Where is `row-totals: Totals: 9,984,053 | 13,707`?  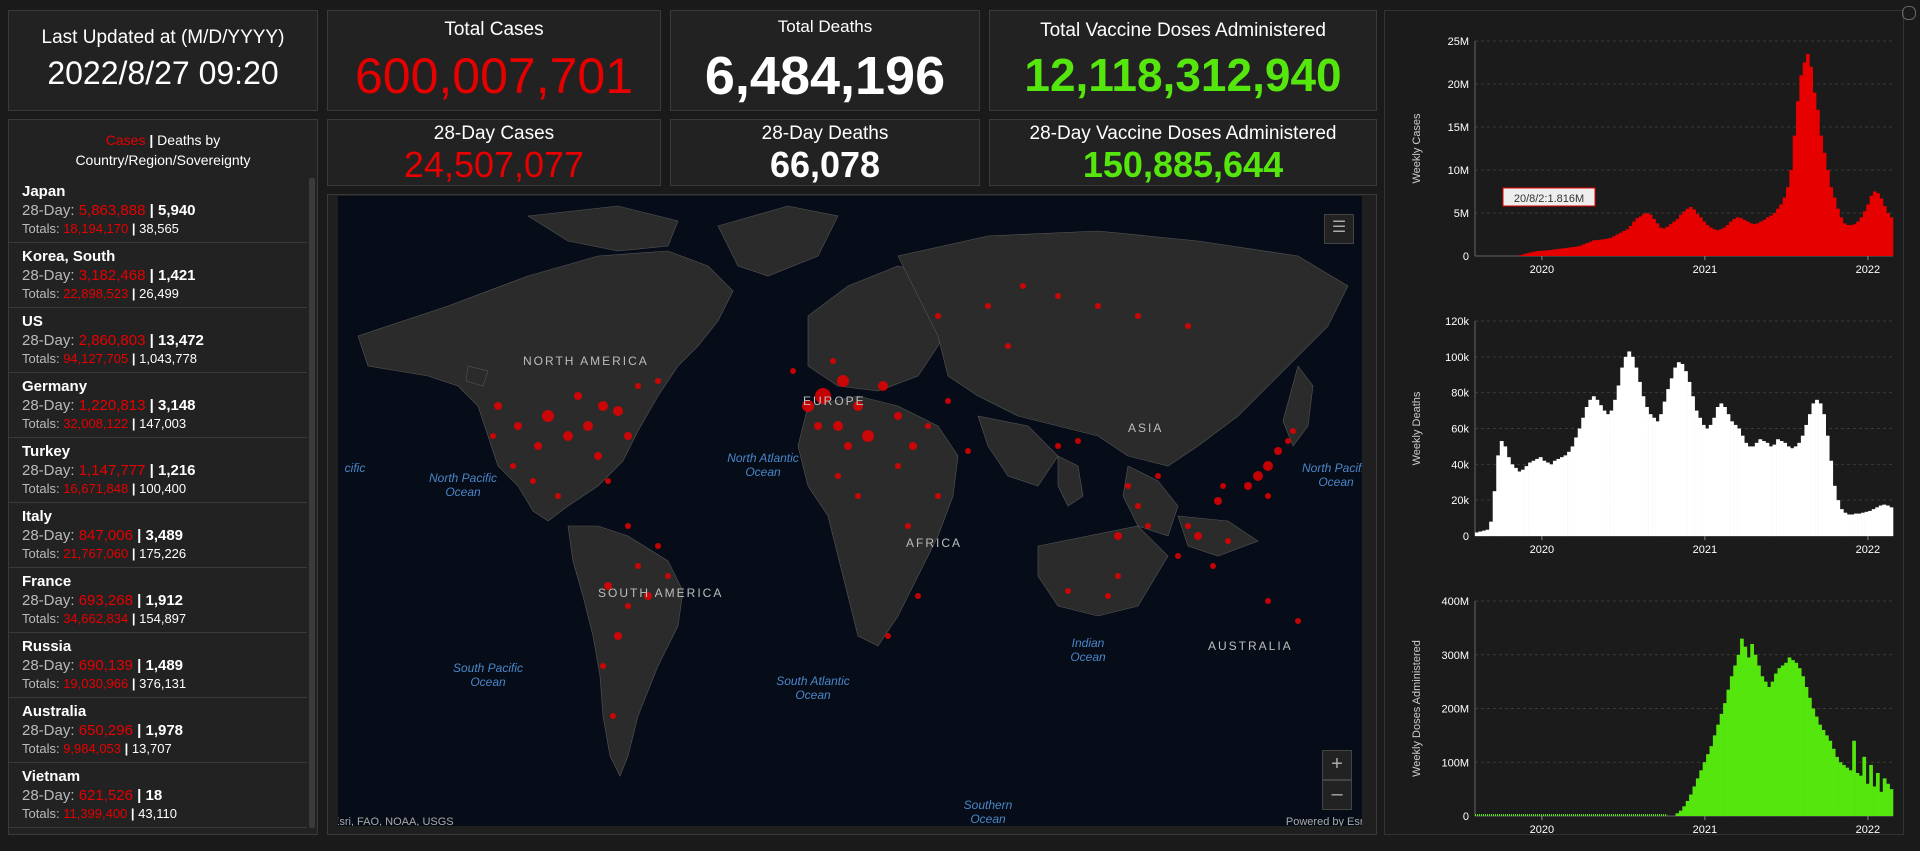
row-totals: Totals: 9,984,053 | 13,707 is located at coordinates (164, 748).